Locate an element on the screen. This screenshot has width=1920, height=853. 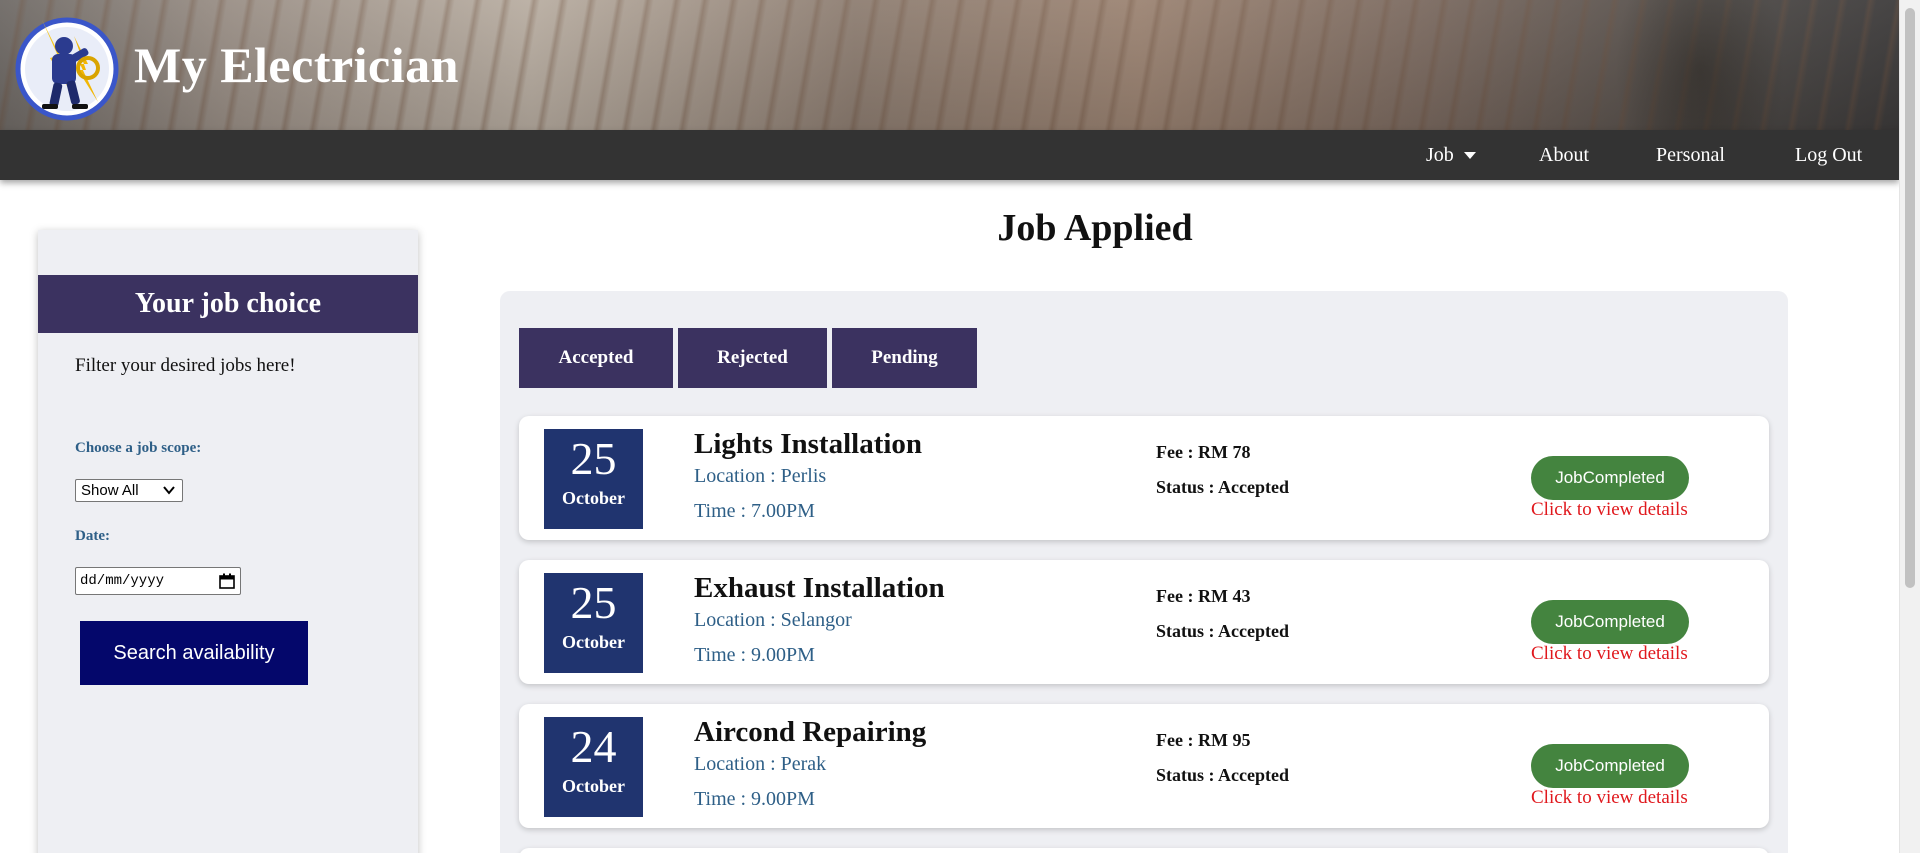
job-fee: Fee : RM 43 is located at coordinates (1203, 596).